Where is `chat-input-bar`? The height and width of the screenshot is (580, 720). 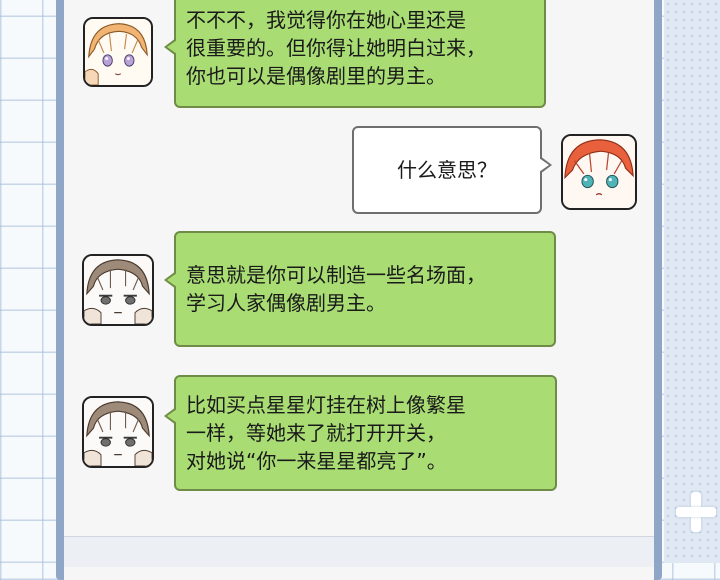
chat-input-bar is located at coordinates (359, 551).